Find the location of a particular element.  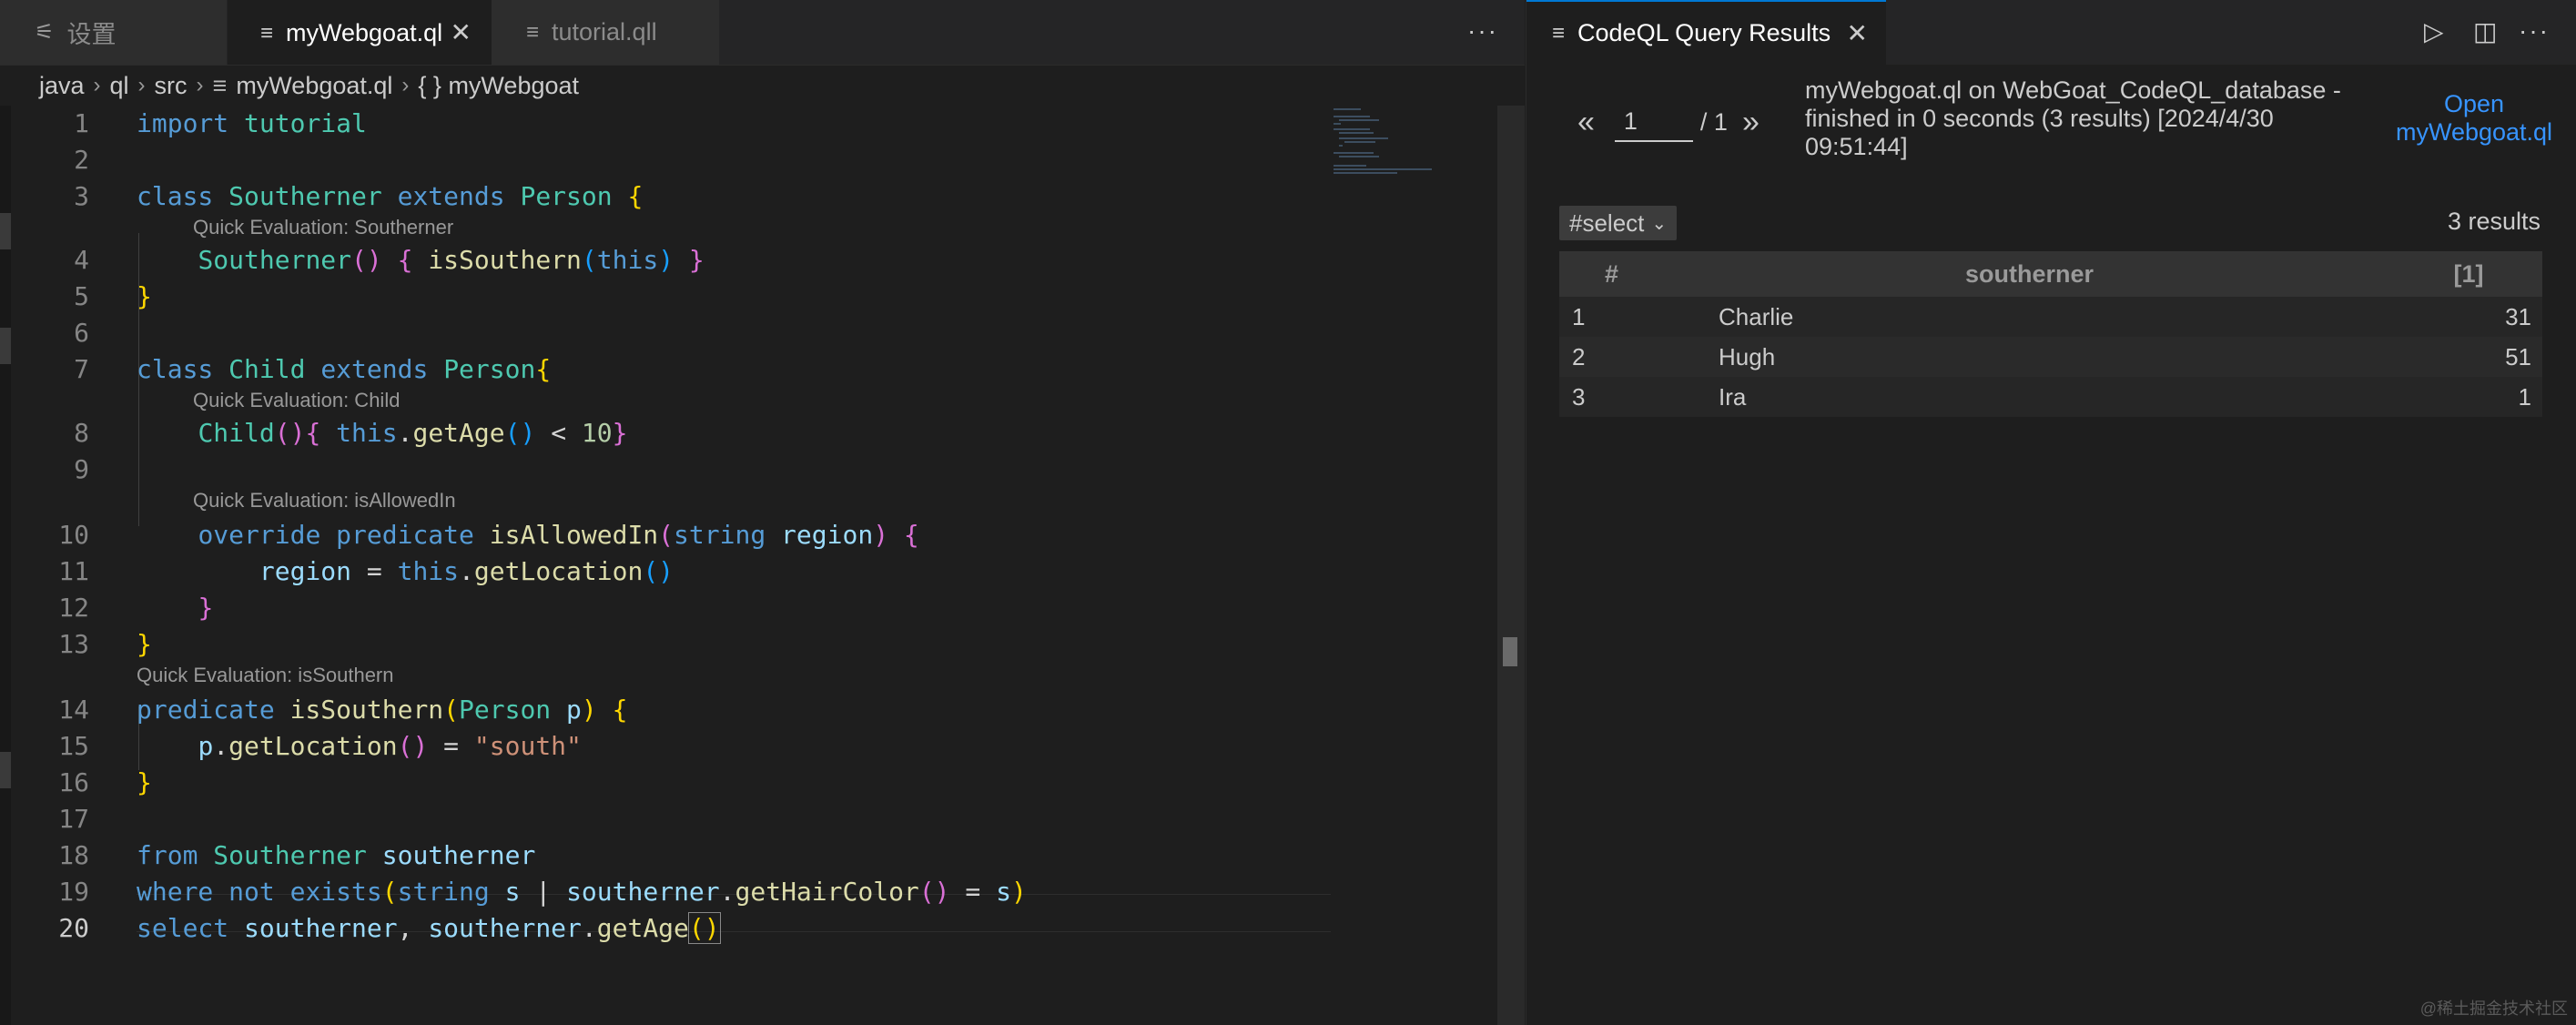

tab-label: tutorial.qll is located at coordinates (604, 32).